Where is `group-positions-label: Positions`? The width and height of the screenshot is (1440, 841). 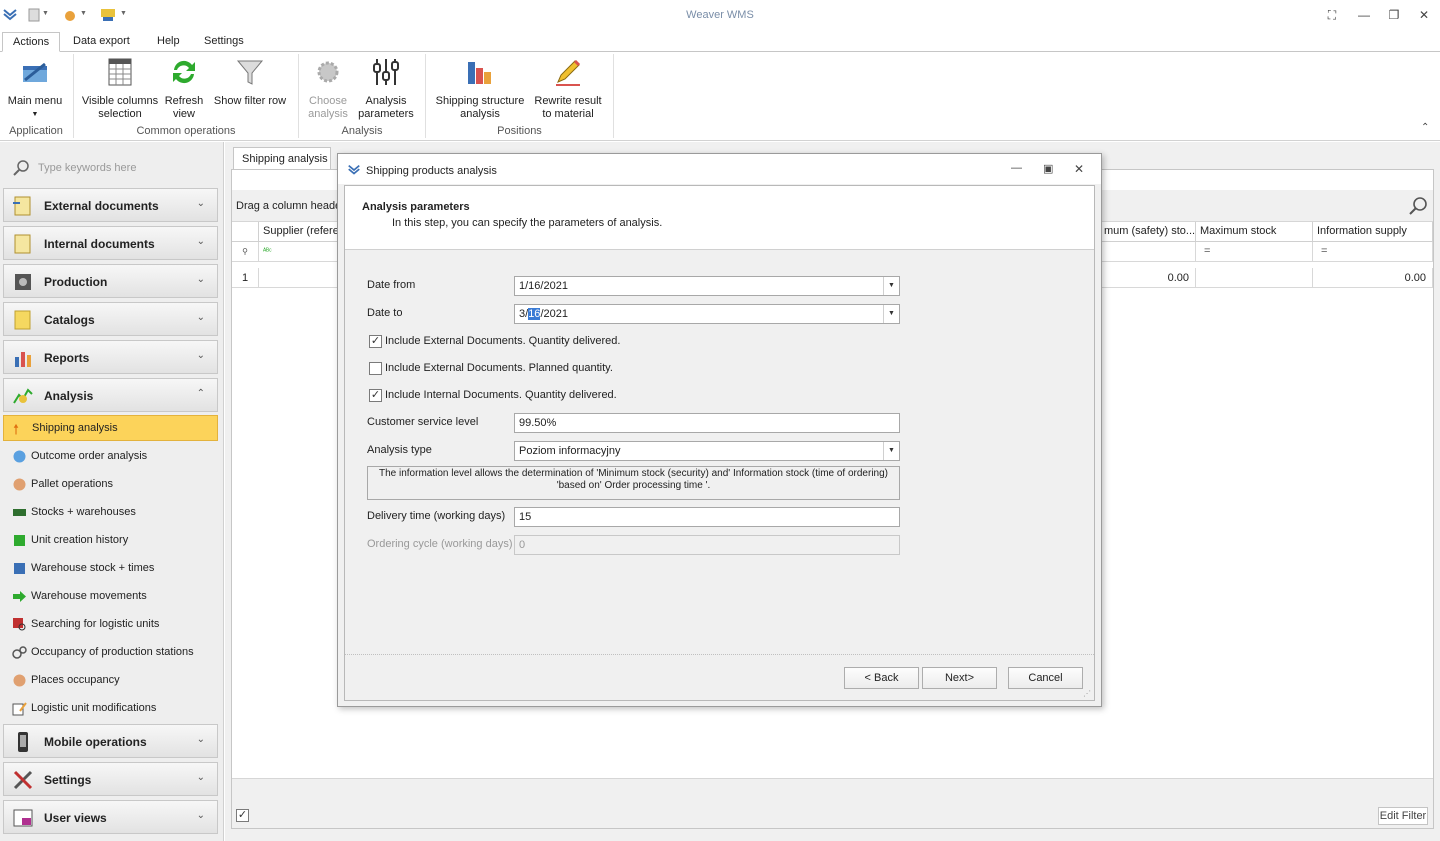
group-positions-label: Positions is located at coordinates (519, 131).